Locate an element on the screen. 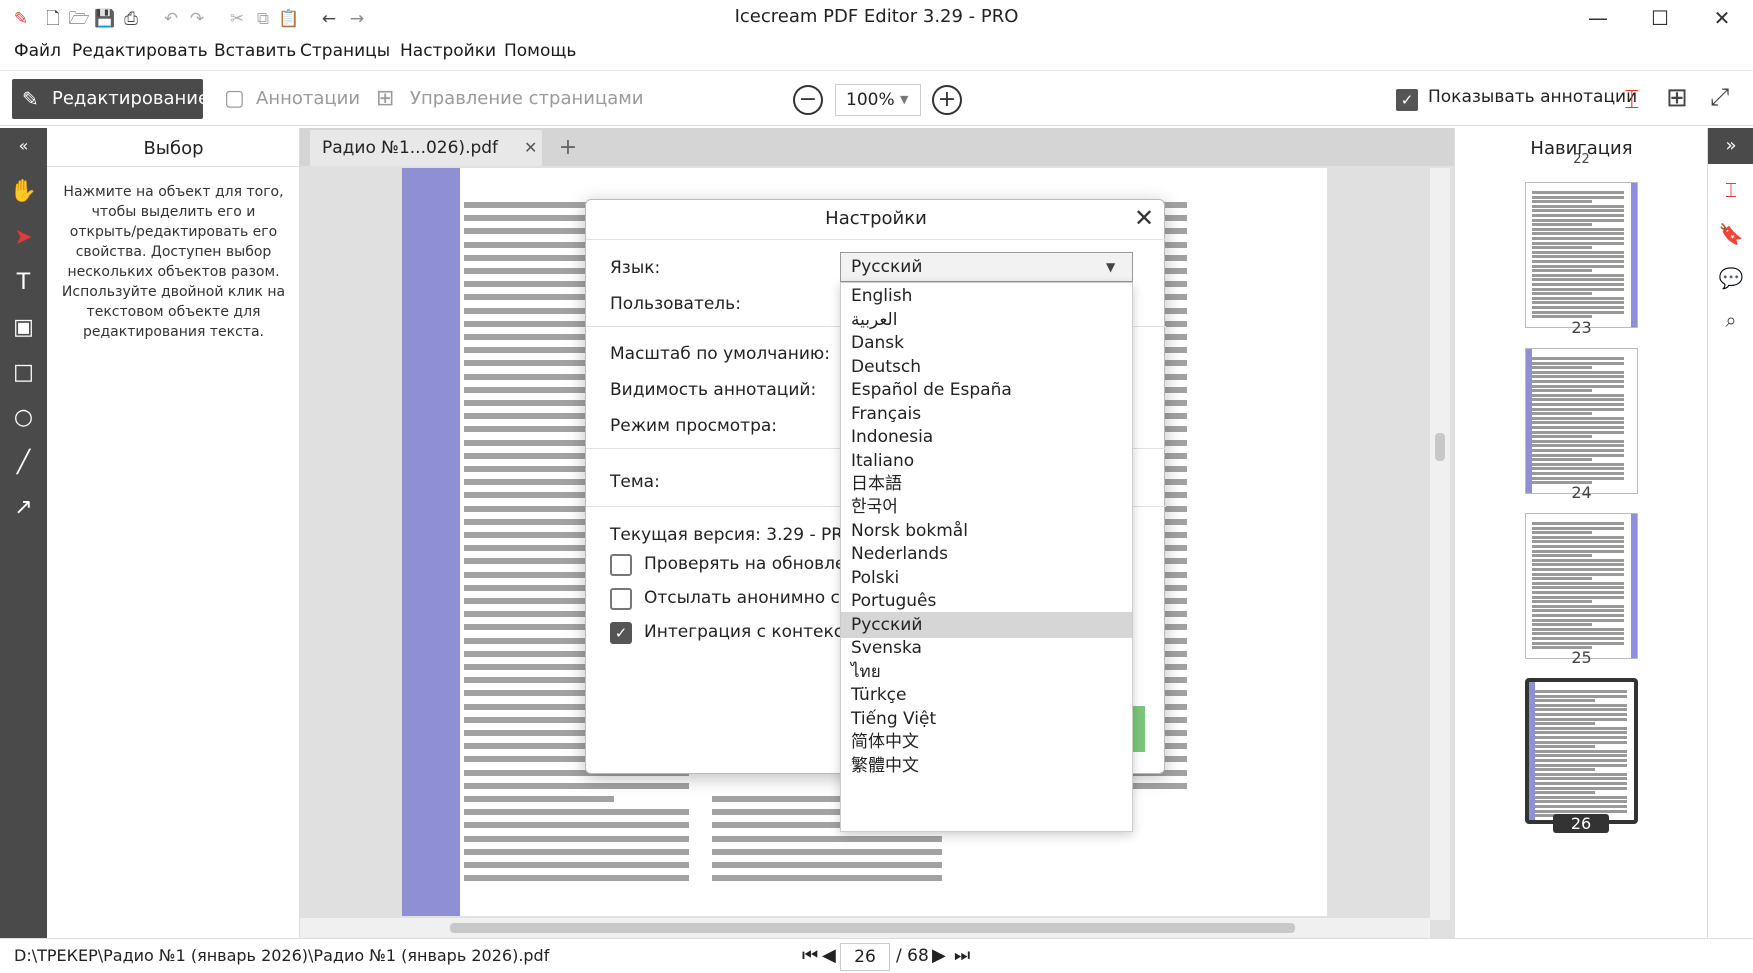 This screenshot has width=1753, height=973. theme-label: Тема: is located at coordinates (635, 482).